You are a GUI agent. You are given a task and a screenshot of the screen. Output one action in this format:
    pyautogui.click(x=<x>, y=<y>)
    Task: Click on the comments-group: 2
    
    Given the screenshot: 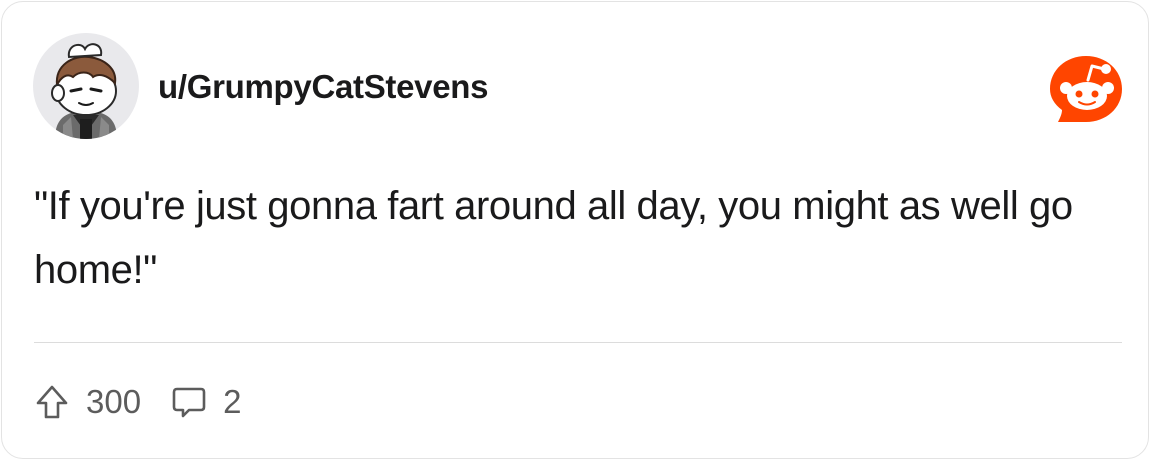 What is the action you would take?
    pyautogui.click(x=206, y=402)
    